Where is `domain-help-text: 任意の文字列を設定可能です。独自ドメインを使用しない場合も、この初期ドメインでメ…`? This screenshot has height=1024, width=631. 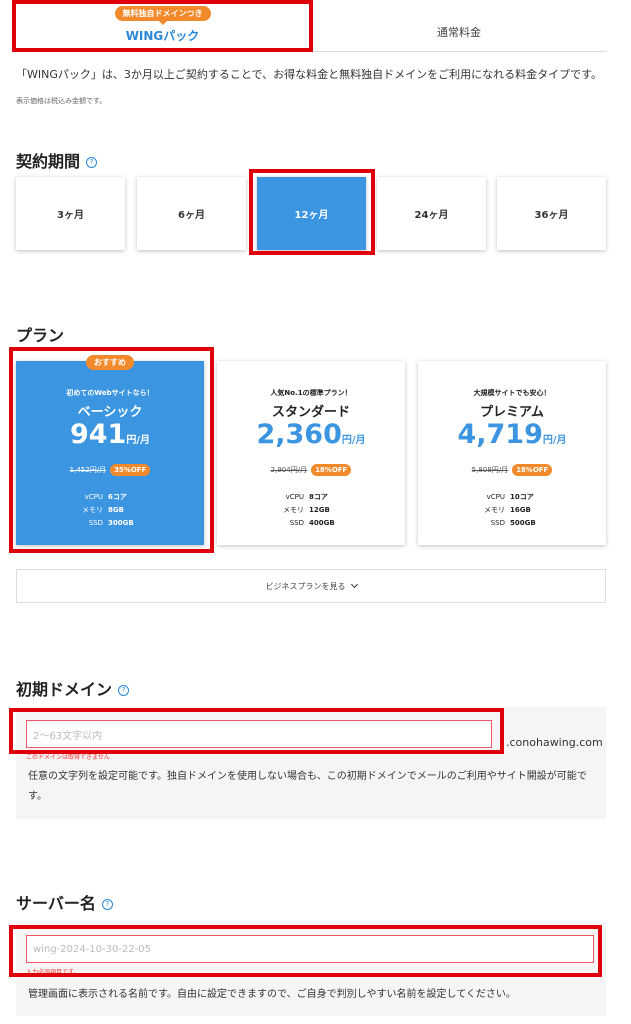 domain-help-text: 任意の文字列を設定可能です。独自ドメインを使用しない場合も、この初期ドメインでメ… is located at coordinates (307, 786).